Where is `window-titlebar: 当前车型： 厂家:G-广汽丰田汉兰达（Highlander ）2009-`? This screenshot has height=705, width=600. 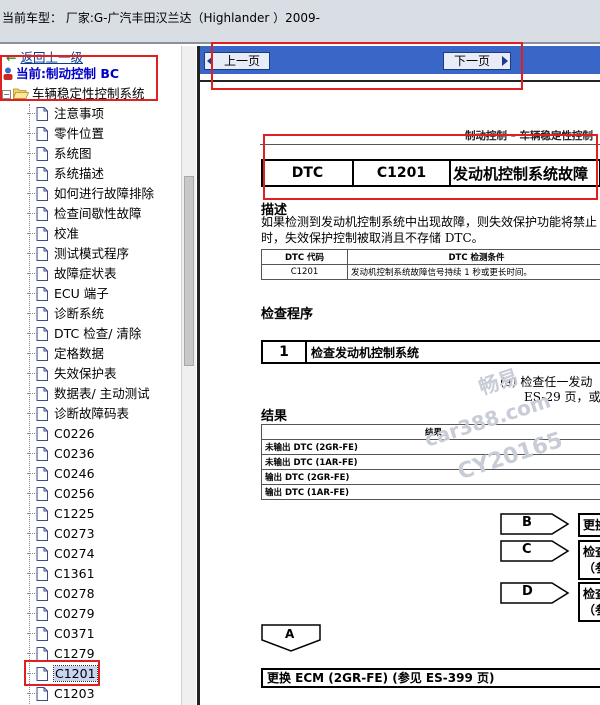 window-titlebar: 当前车型： 厂家:G-广汽丰田汉兰达（Highlander ）2009- is located at coordinates (300, 22).